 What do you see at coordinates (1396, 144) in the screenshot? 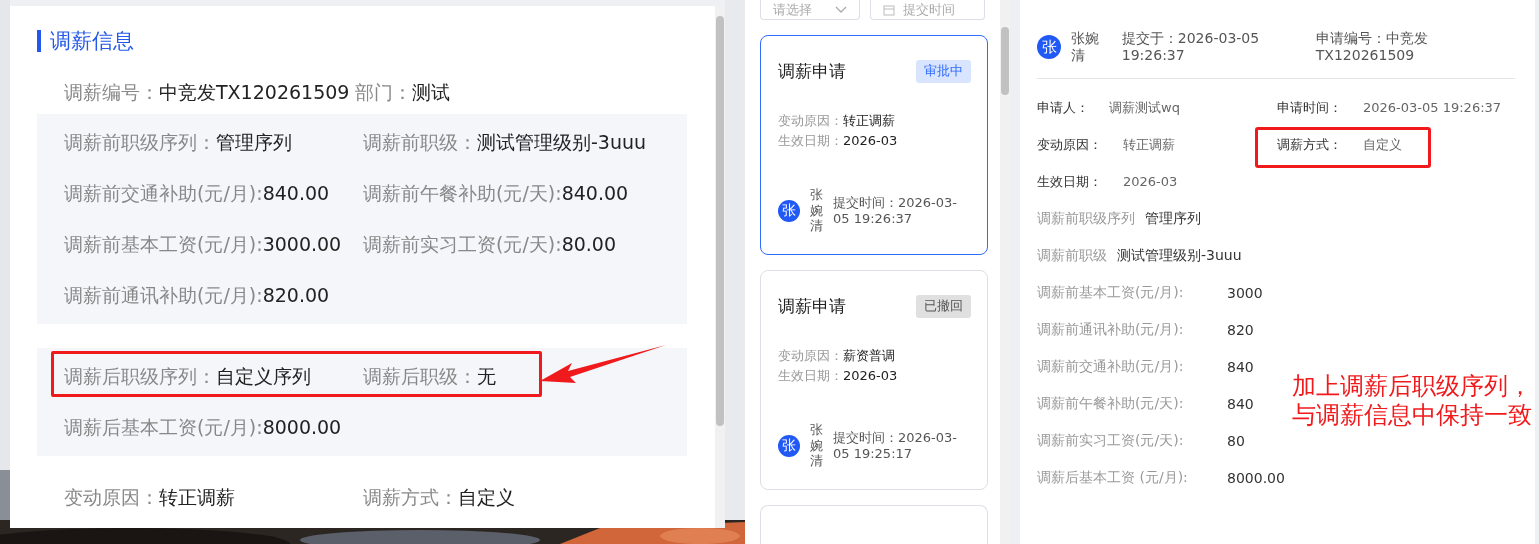
I see `detail-field: 调薪方式： 自定义` at bounding box center [1396, 144].